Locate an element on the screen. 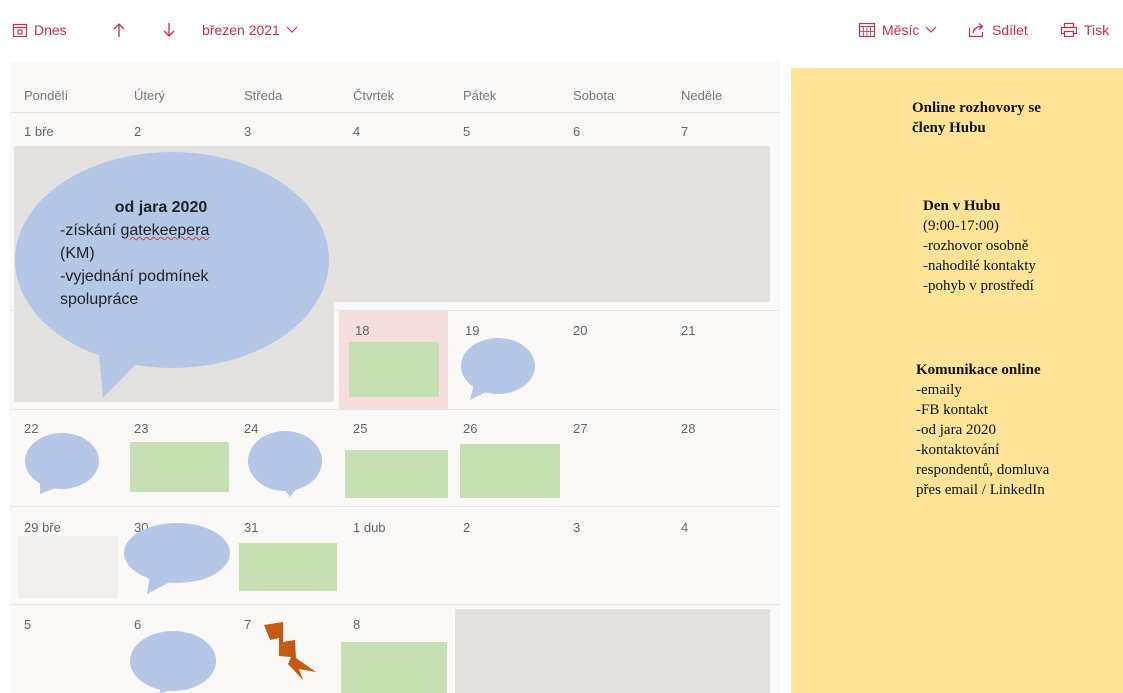 The height and width of the screenshot is (693, 1123). legend-line: -FB kontakt is located at coordinates (952, 410).